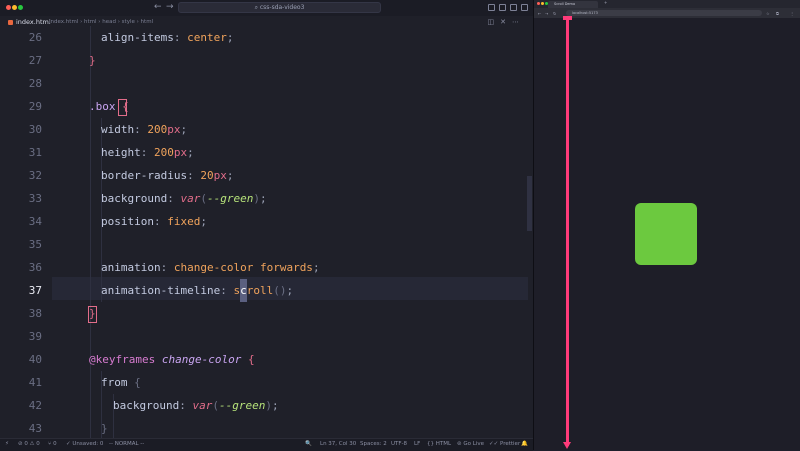 This screenshot has height=451, width=800. I want to click on code-line: 42 background: var(--green);, so click(266, 405).